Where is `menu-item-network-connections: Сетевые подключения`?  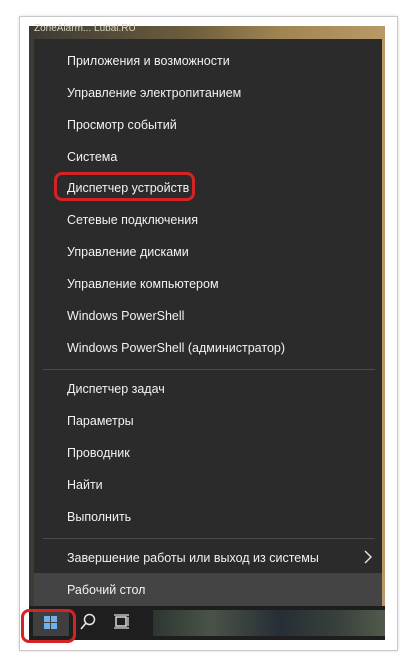
menu-item-network-connections: Сетевые подключения is located at coordinates (132, 220).